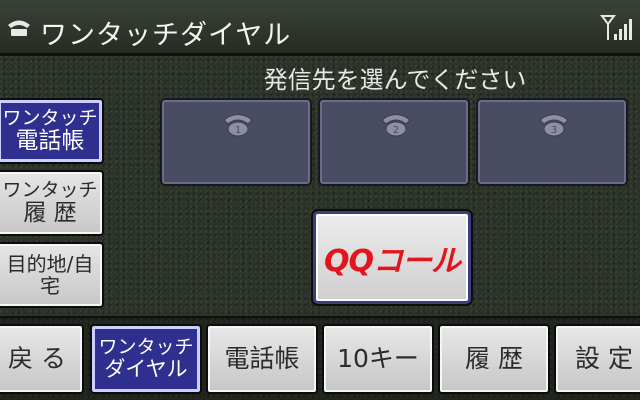 The height and width of the screenshot is (400, 640). I want to click on speed-dial-slot-1: 1, so click(236, 142).